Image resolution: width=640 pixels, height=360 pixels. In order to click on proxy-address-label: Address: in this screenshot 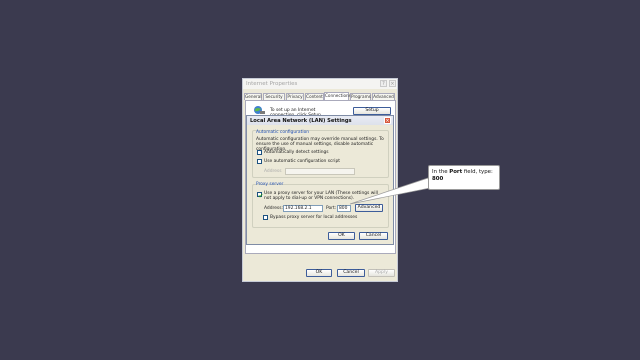, I will do `click(273, 208)`.